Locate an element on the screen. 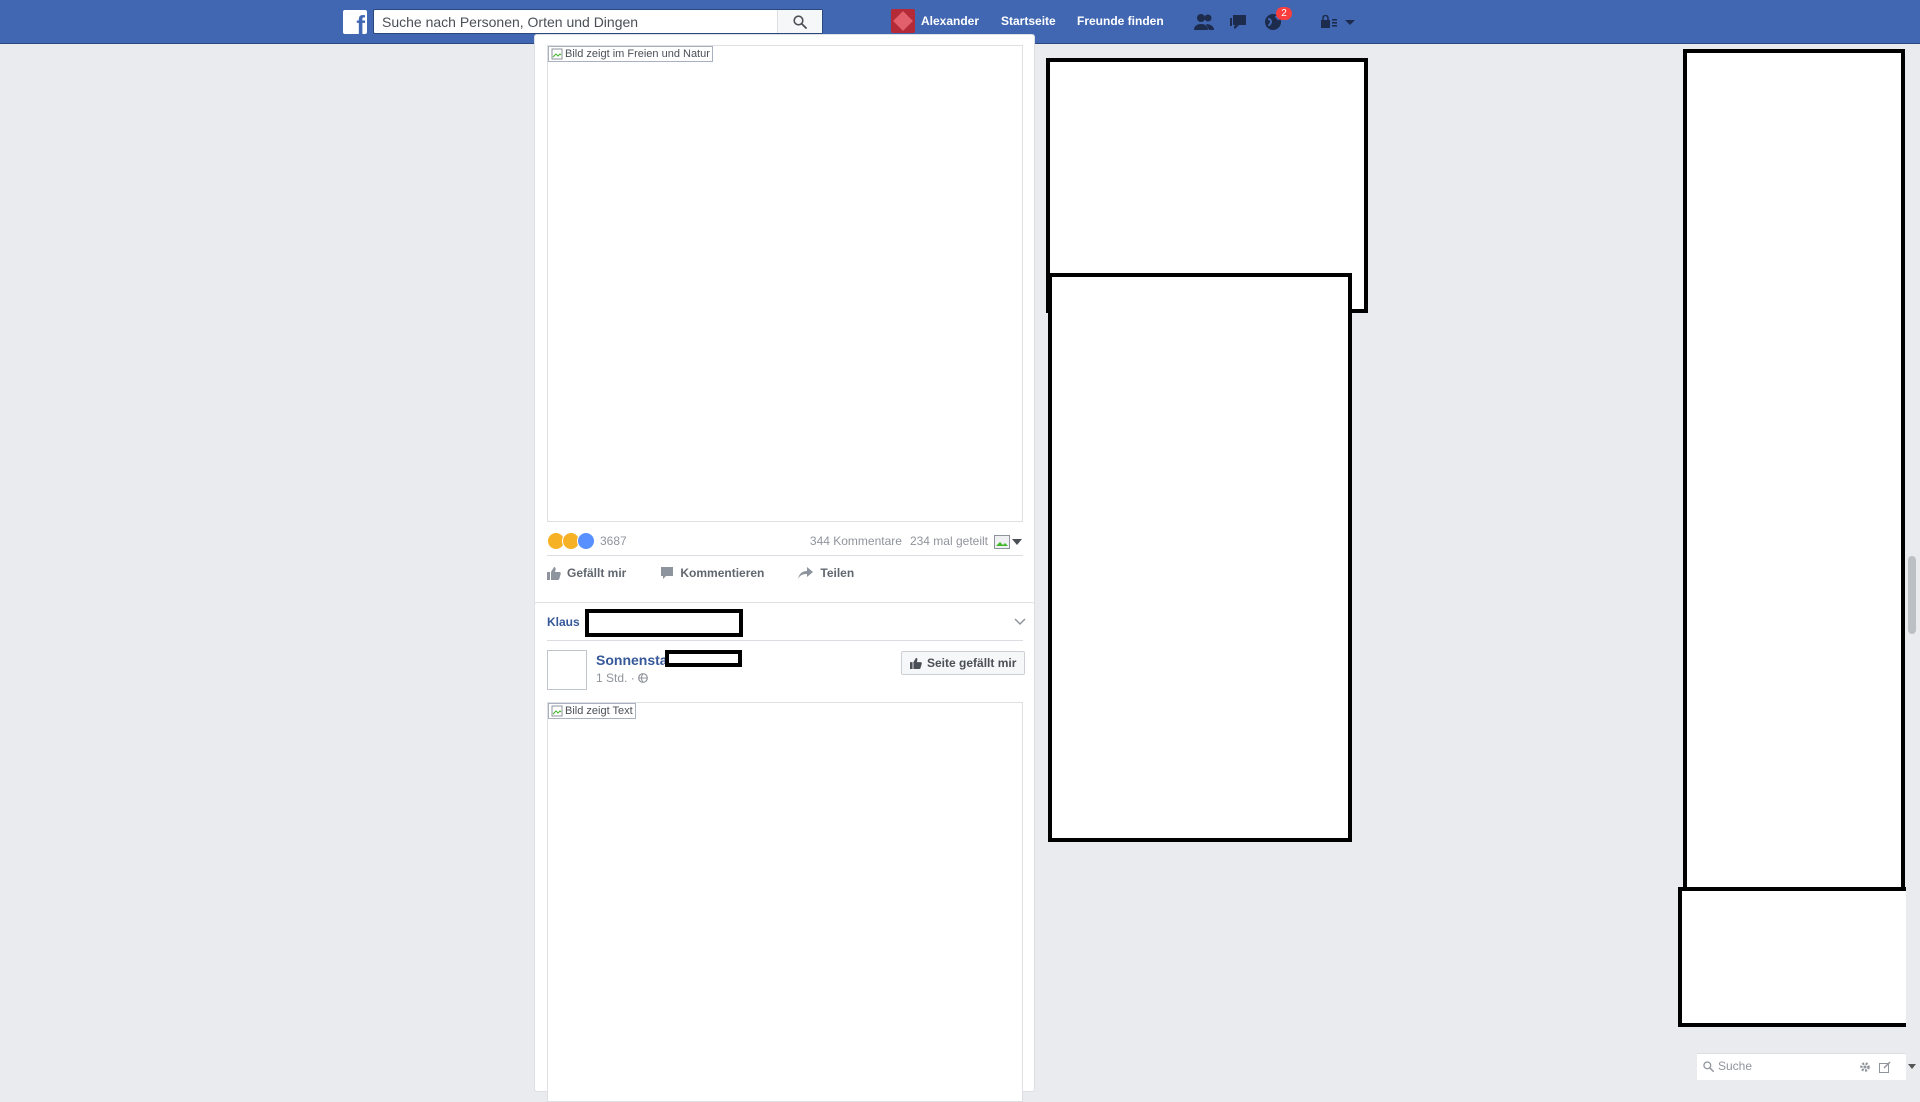  like-page-button: Seite gefällt mir is located at coordinates (963, 663).